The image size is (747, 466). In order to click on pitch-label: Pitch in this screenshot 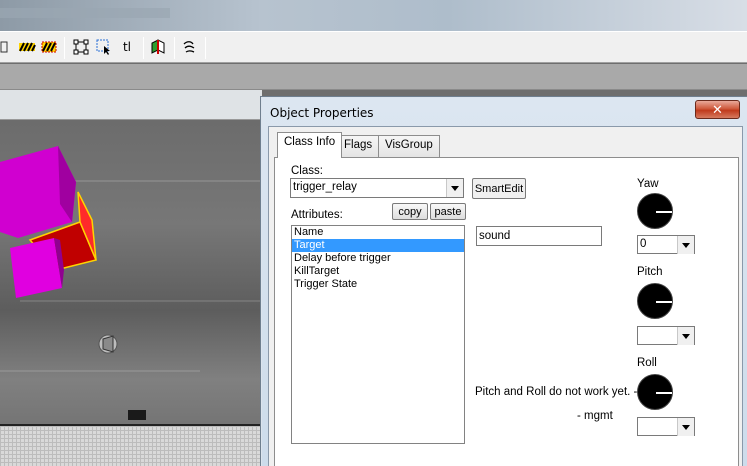, I will do `click(650, 272)`.